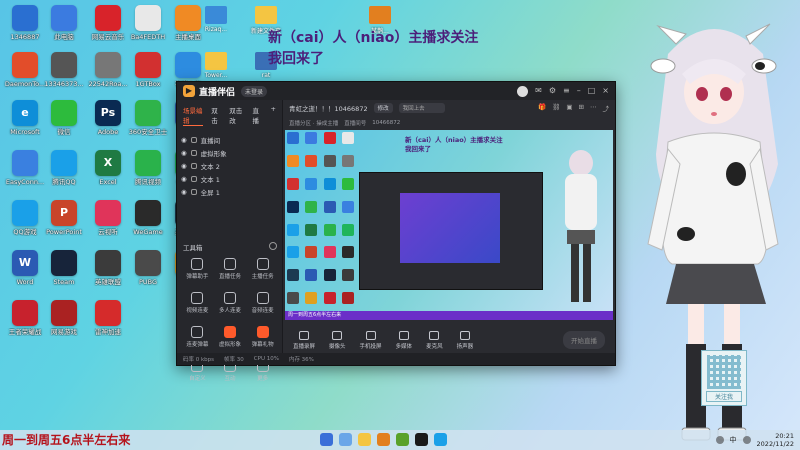 Image resolution: width=800 pixels, height=450 pixels. Describe the element at coordinates (25, 218) in the screenshot. I see `desktop-icon: QQ游戏` at that location.